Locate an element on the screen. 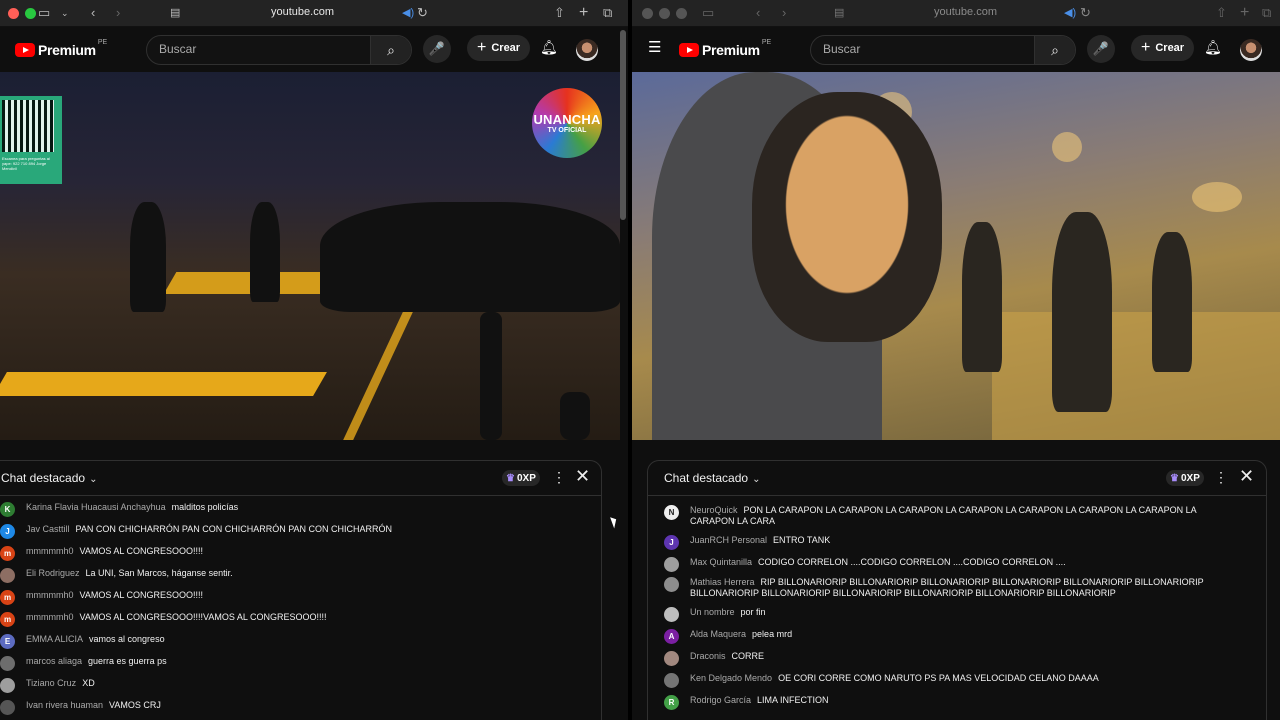  avatar: E is located at coordinates (7, 641).